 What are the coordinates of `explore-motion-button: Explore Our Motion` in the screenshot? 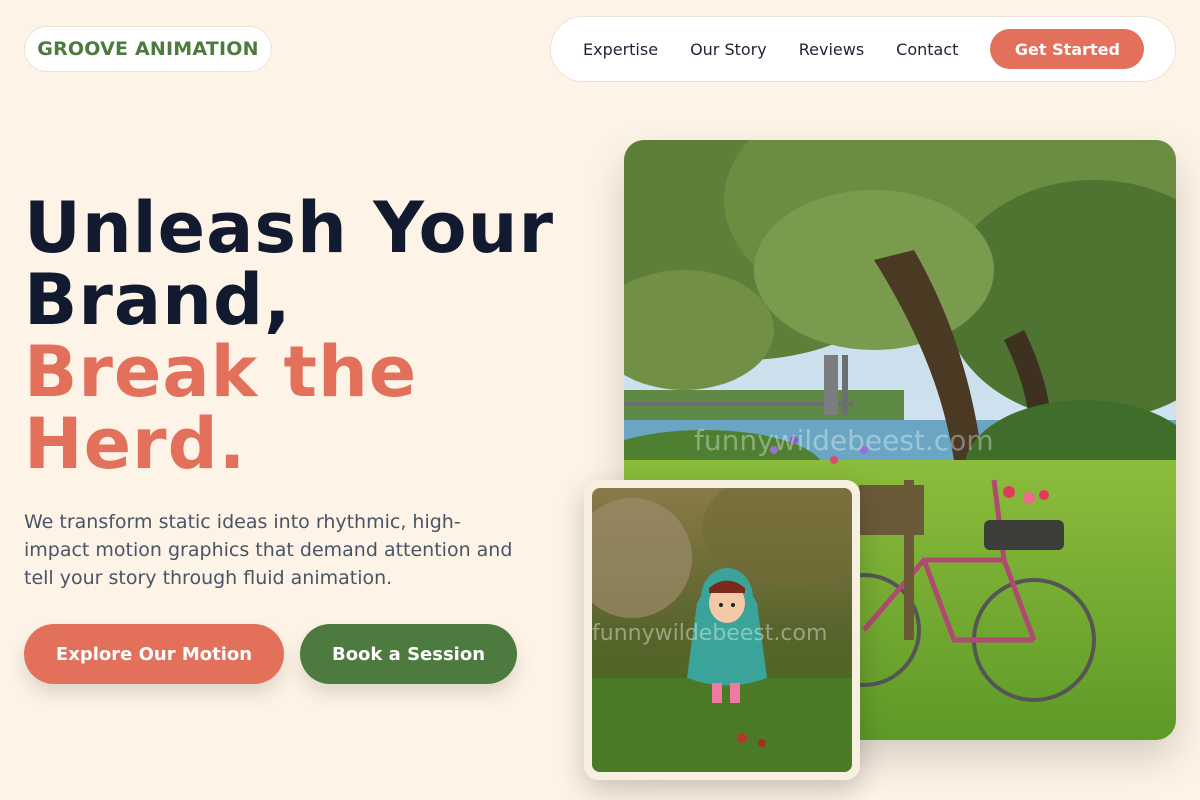 It's located at (154, 654).